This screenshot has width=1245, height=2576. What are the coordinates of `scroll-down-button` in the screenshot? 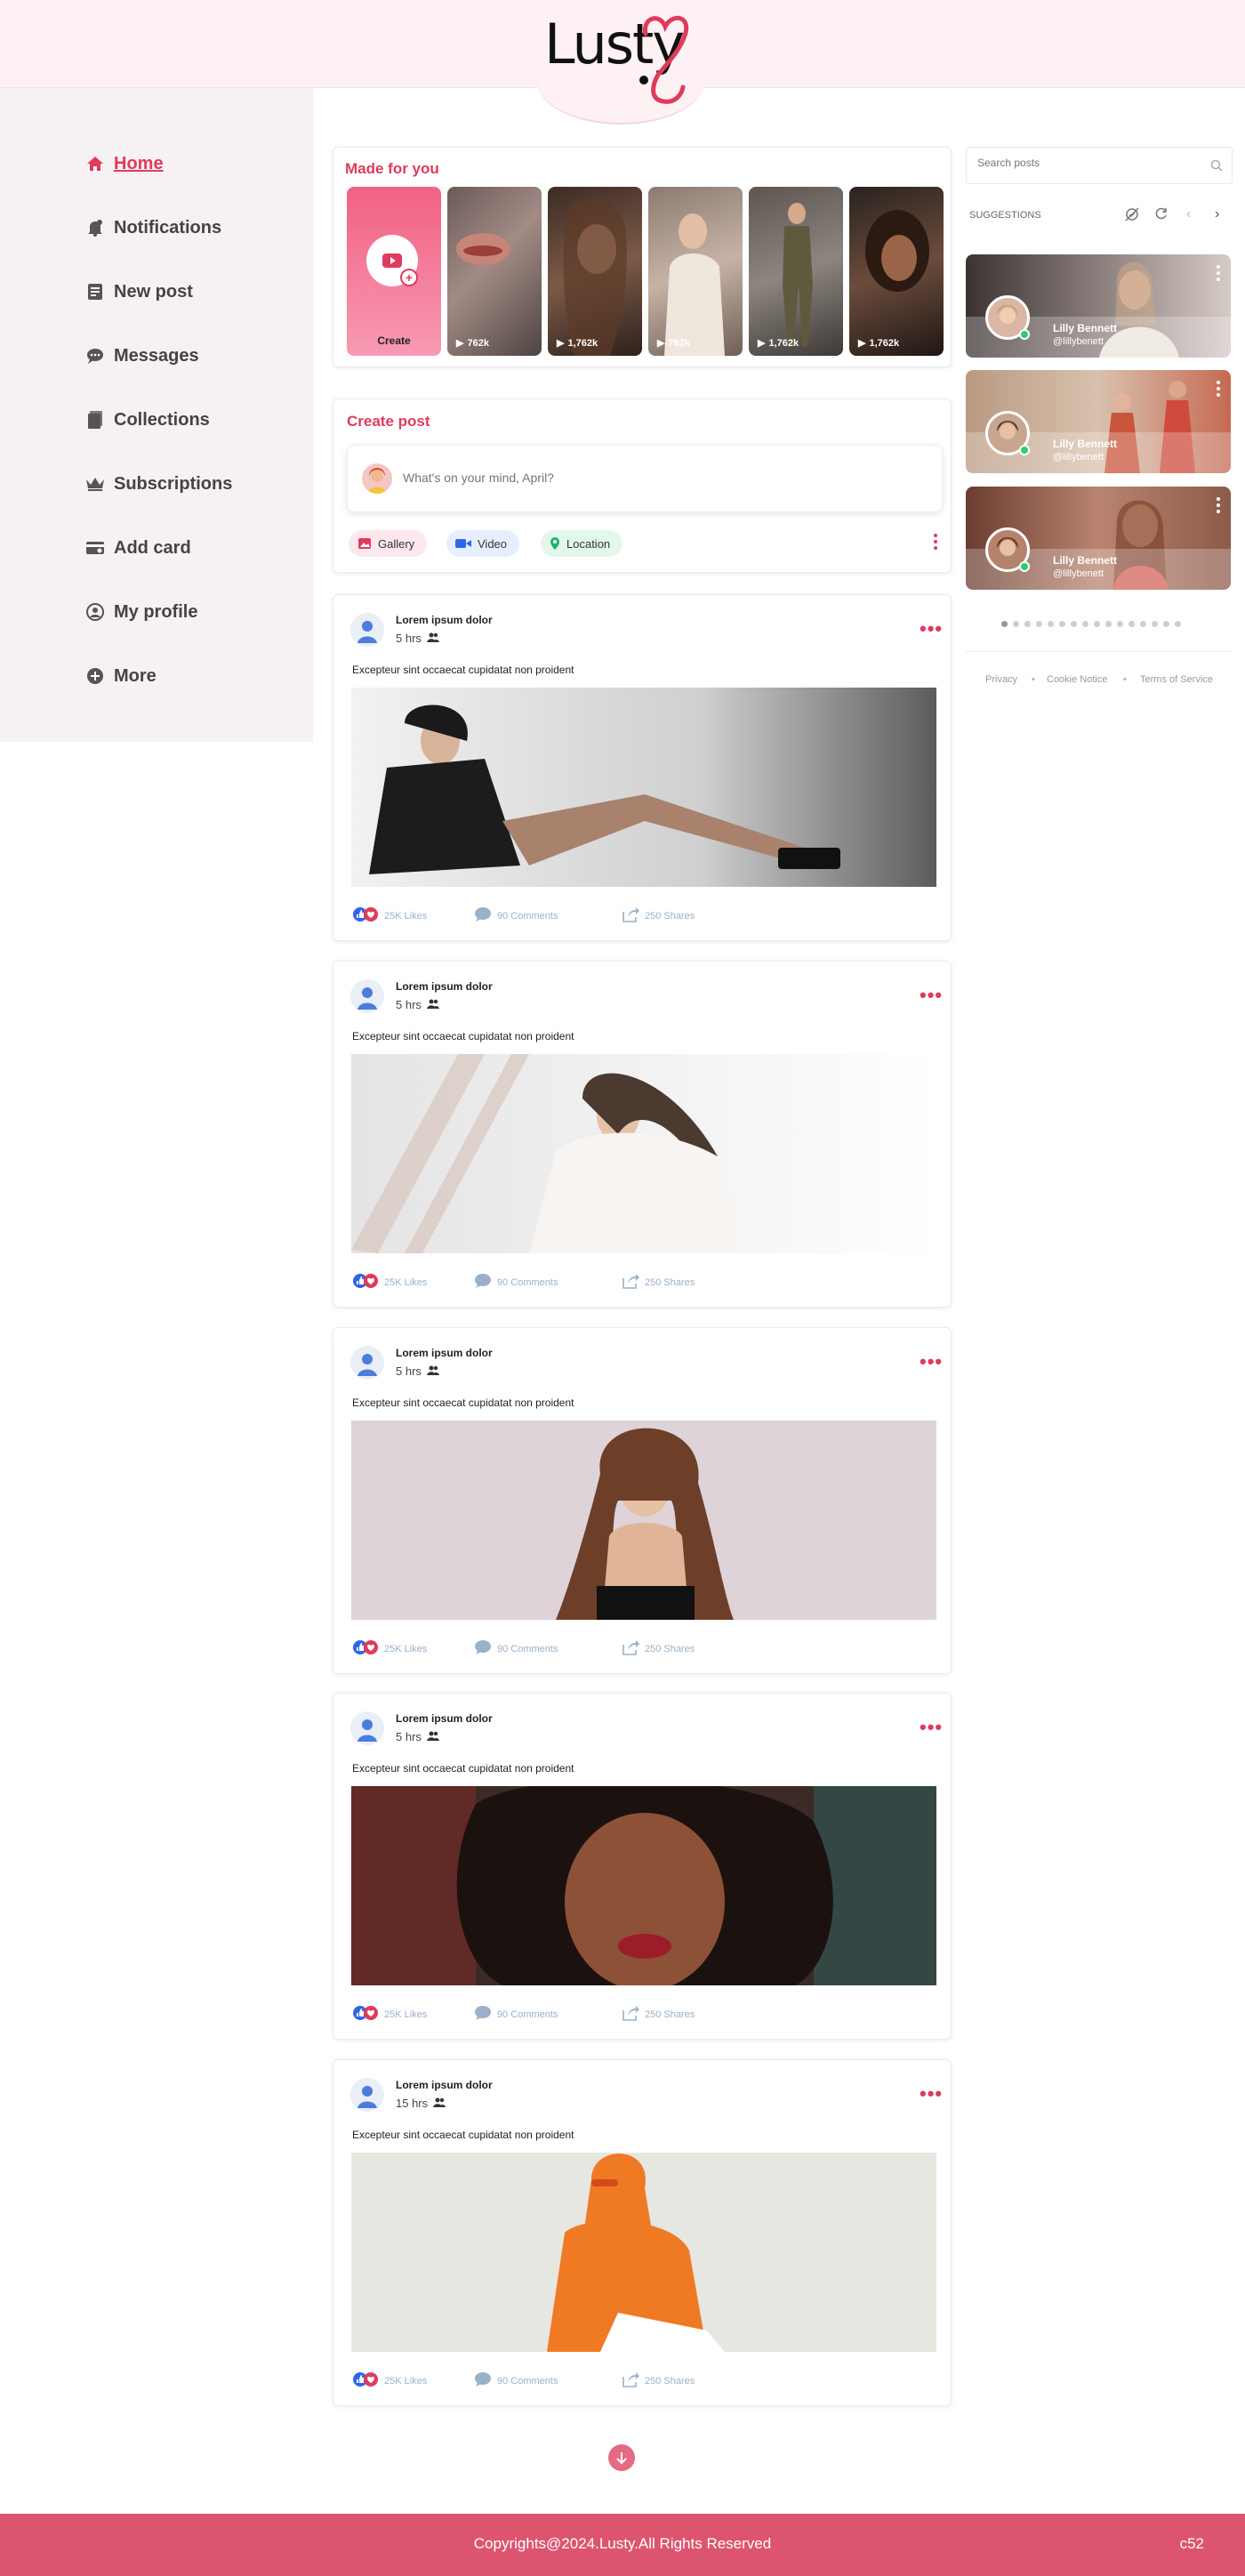 It's located at (621, 2457).